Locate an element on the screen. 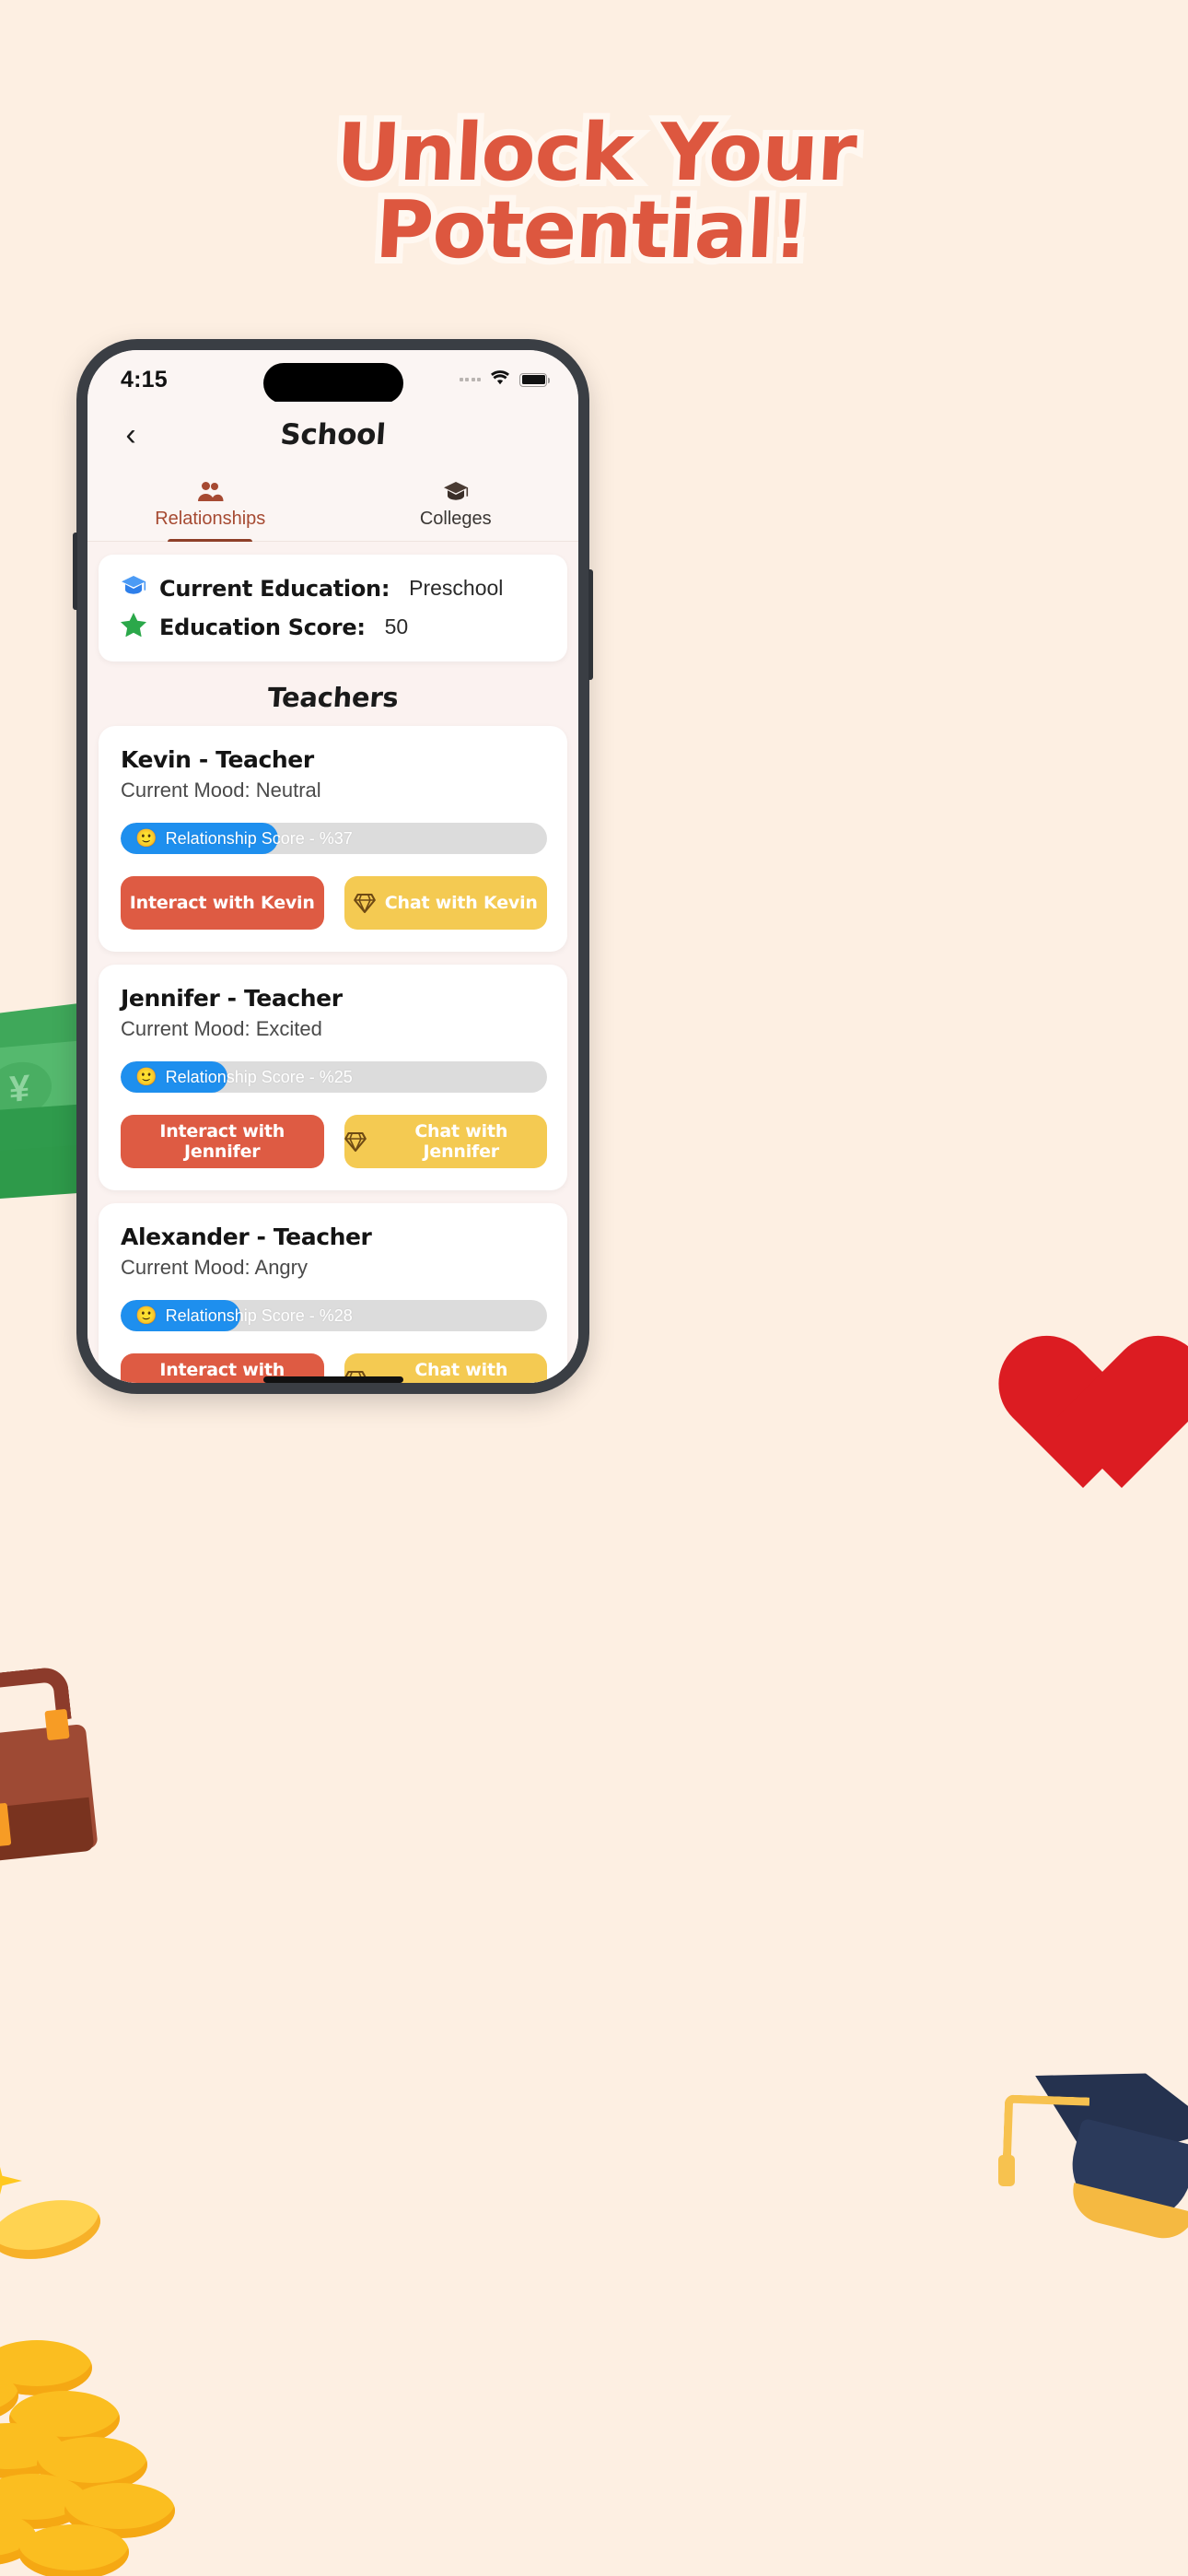 This screenshot has width=1188, height=2576. home-indicator is located at coordinates (332, 1379).